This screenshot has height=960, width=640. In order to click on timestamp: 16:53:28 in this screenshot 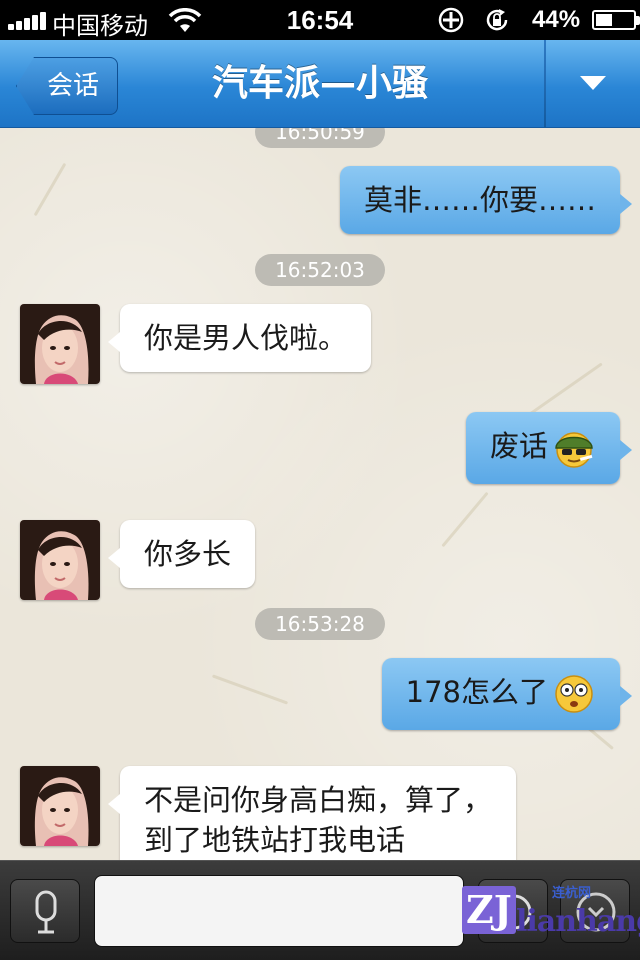, I will do `click(320, 624)`.